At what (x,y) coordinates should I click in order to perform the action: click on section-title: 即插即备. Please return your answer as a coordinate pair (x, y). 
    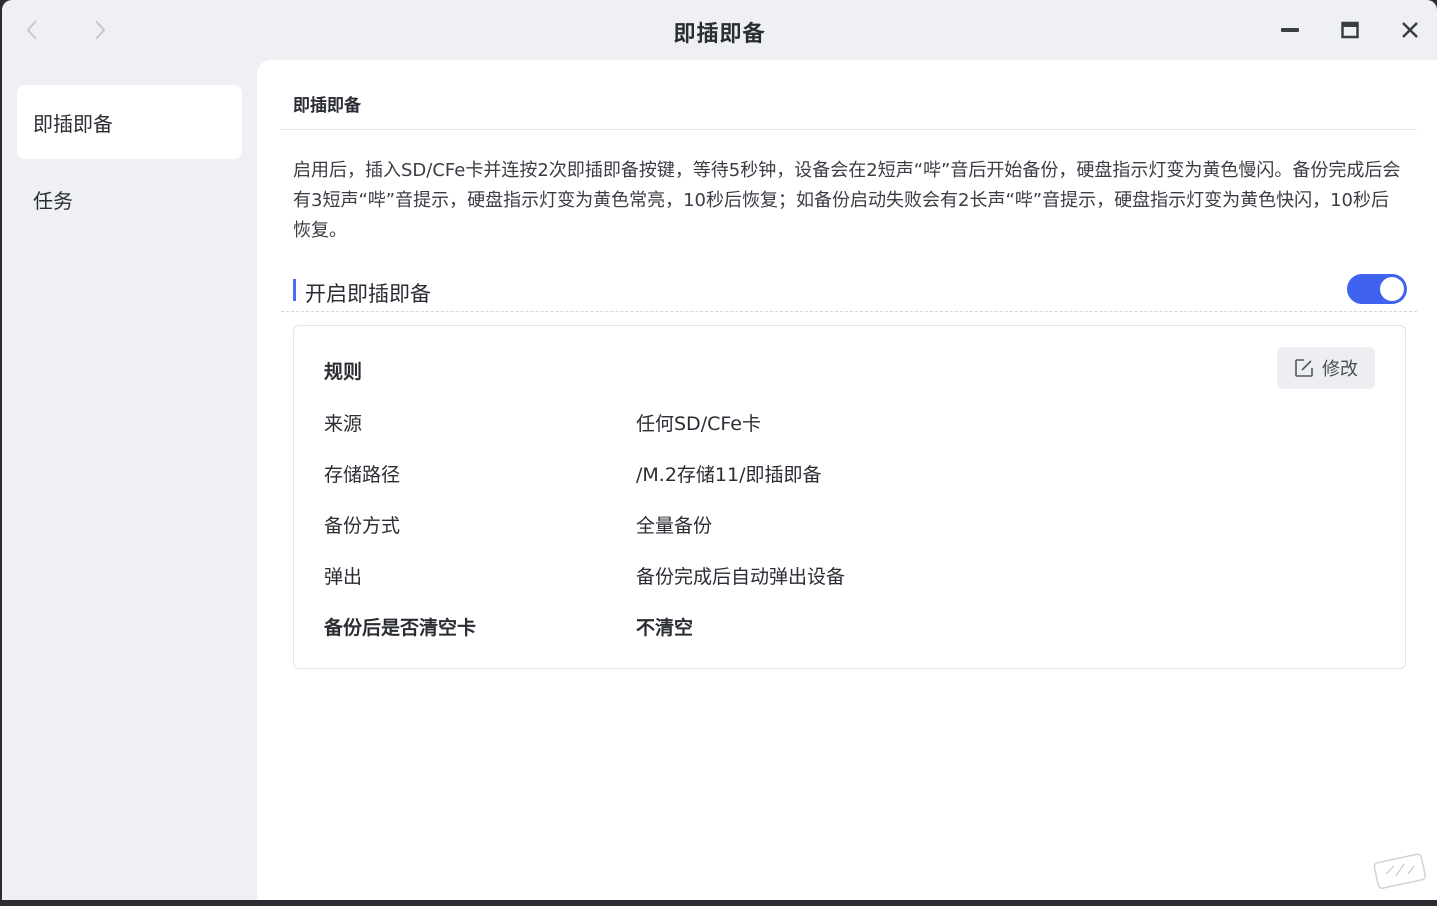
    Looking at the image, I should click on (327, 106).